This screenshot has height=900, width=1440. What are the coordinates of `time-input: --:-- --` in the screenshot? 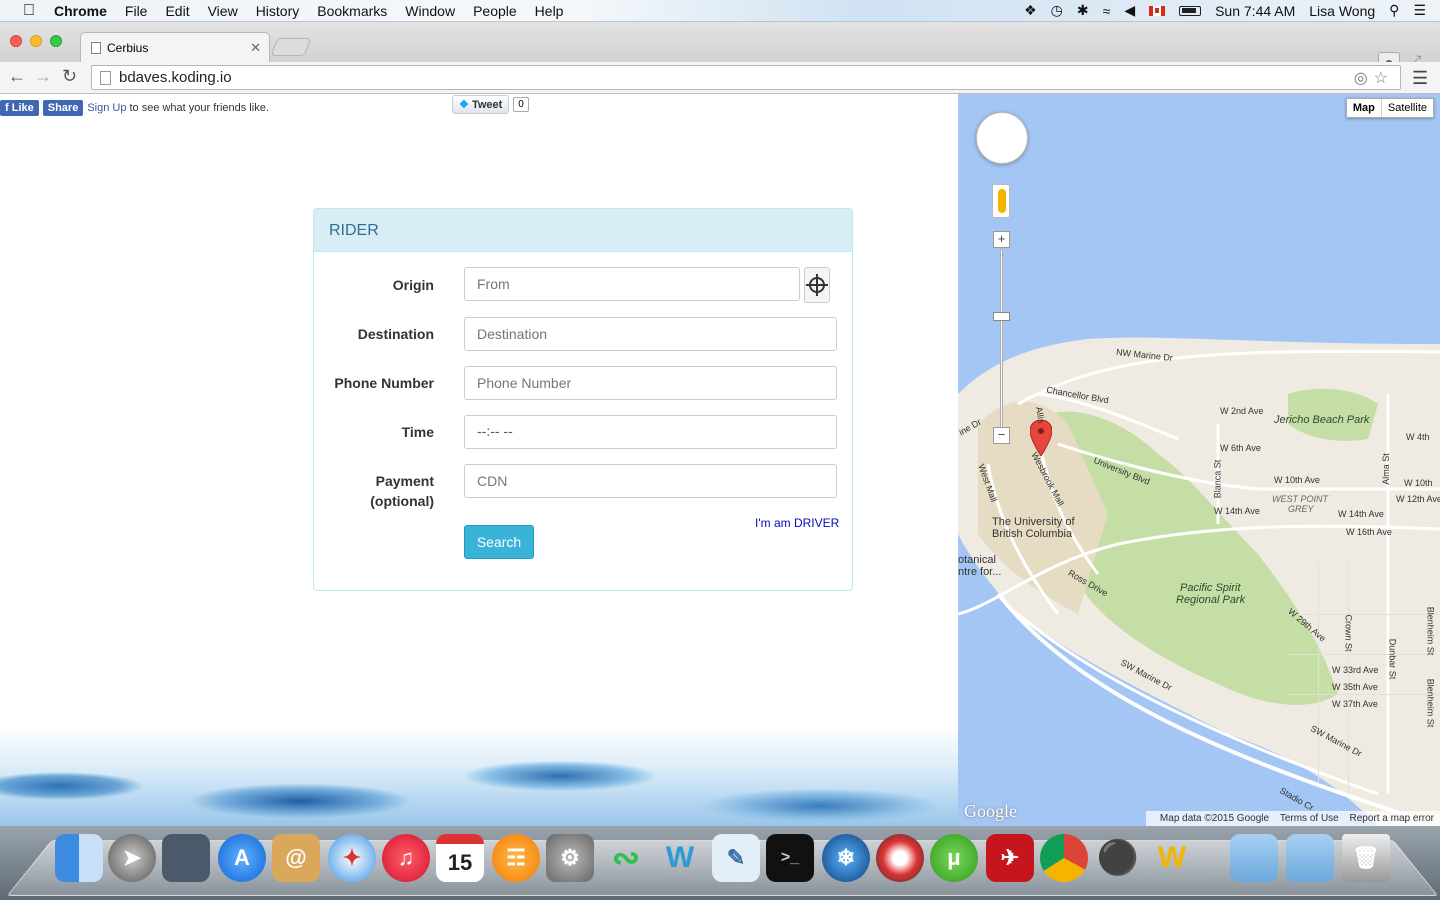 It's located at (650, 432).